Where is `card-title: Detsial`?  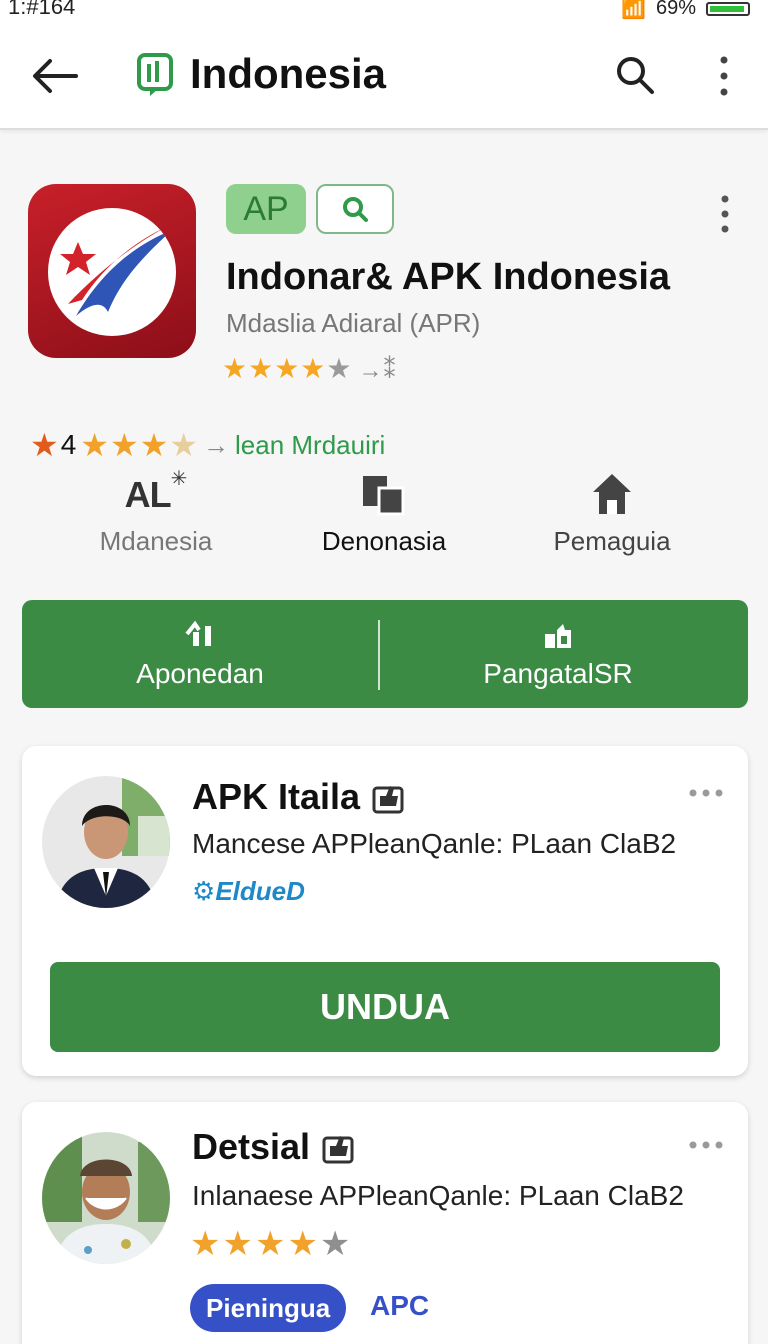
card-title: Detsial is located at coordinates (273, 1147).